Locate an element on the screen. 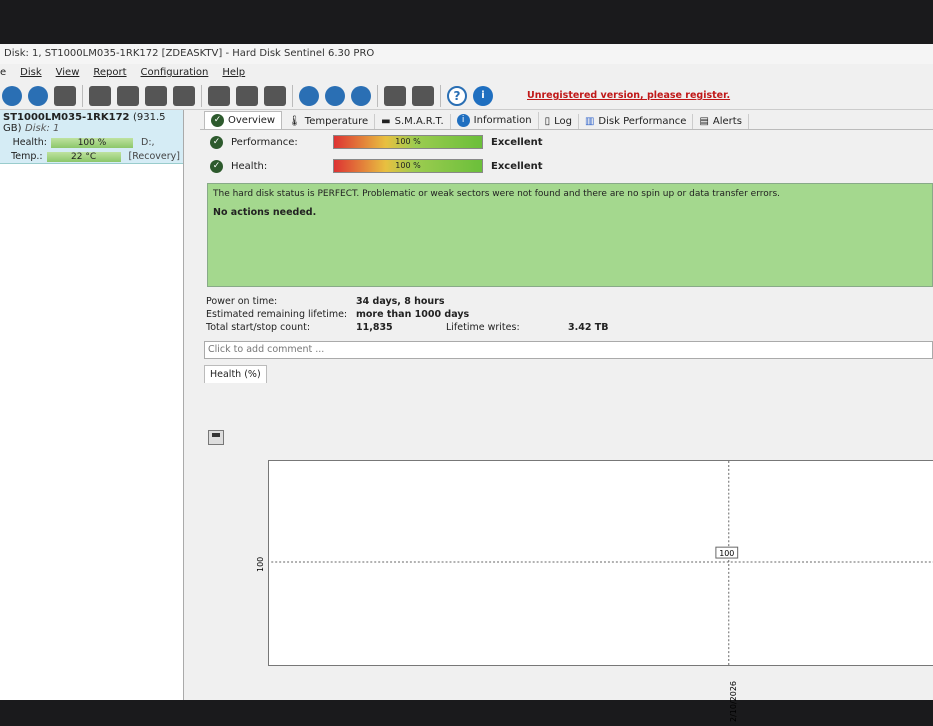 Image resolution: width=933 pixels, height=726 pixels. performance-label: Performance: is located at coordinates (264, 142).